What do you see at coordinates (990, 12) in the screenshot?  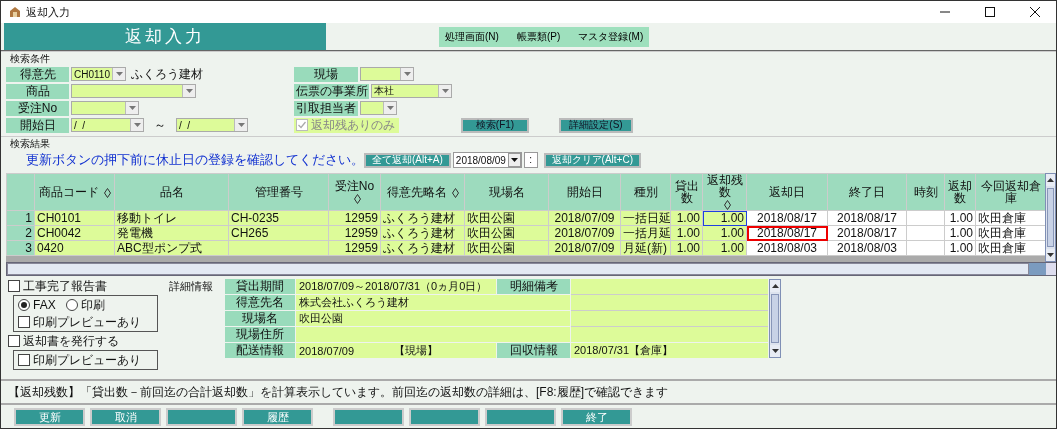 I see `maximize-icon` at bounding box center [990, 12].